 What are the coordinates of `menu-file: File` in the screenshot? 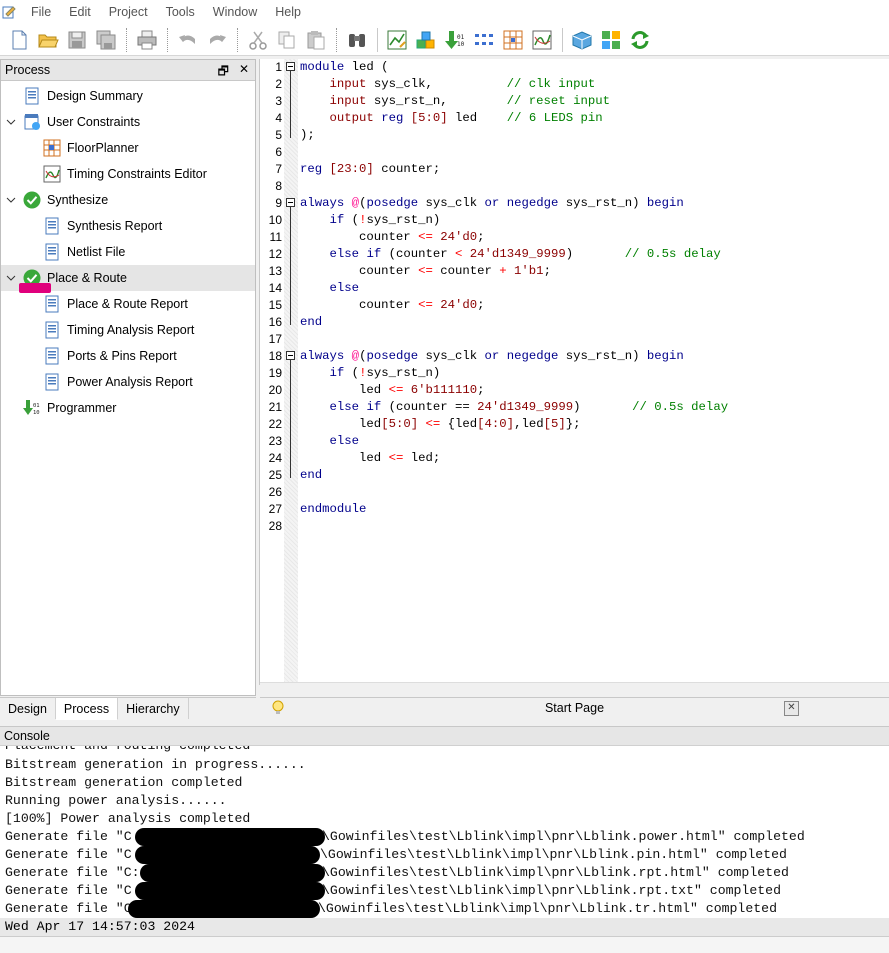 It's located at (41, 12).